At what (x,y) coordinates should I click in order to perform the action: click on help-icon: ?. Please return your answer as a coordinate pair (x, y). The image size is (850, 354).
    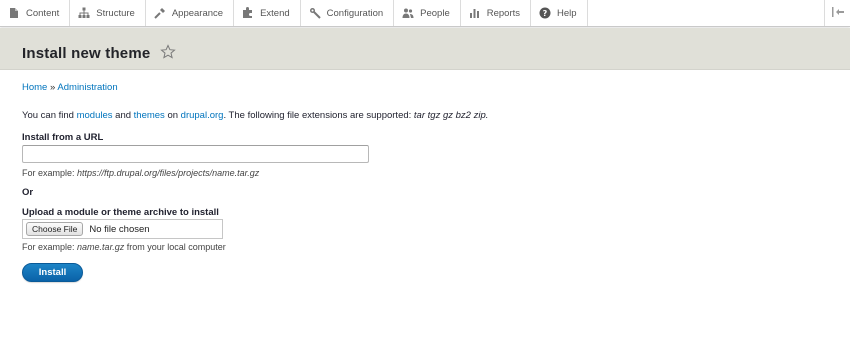
    Looking at the image, I should click on (545, 13).